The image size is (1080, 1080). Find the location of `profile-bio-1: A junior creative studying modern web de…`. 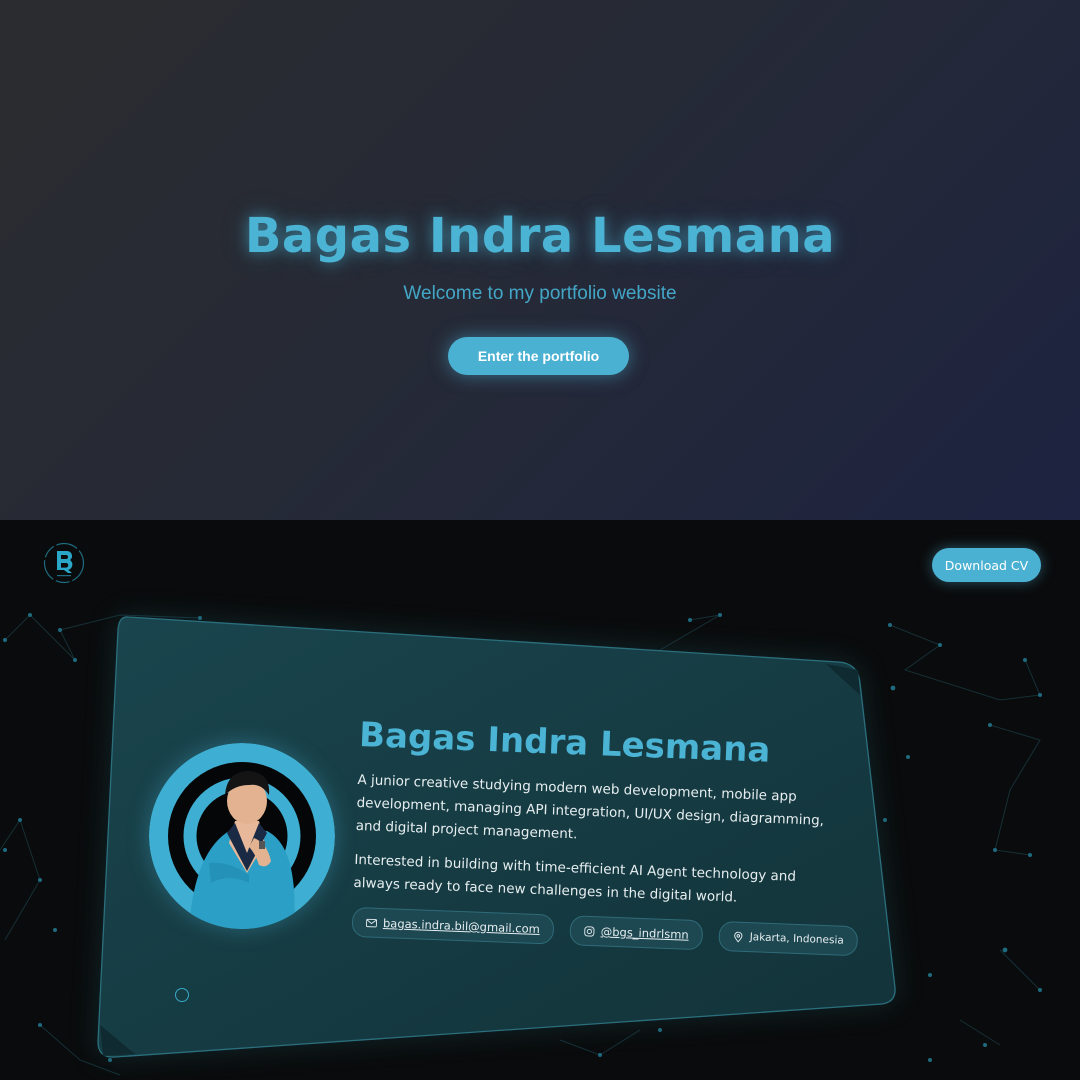

profile-bio-1: A junior creative studying modern web de… is located at coordinates (590, 807).